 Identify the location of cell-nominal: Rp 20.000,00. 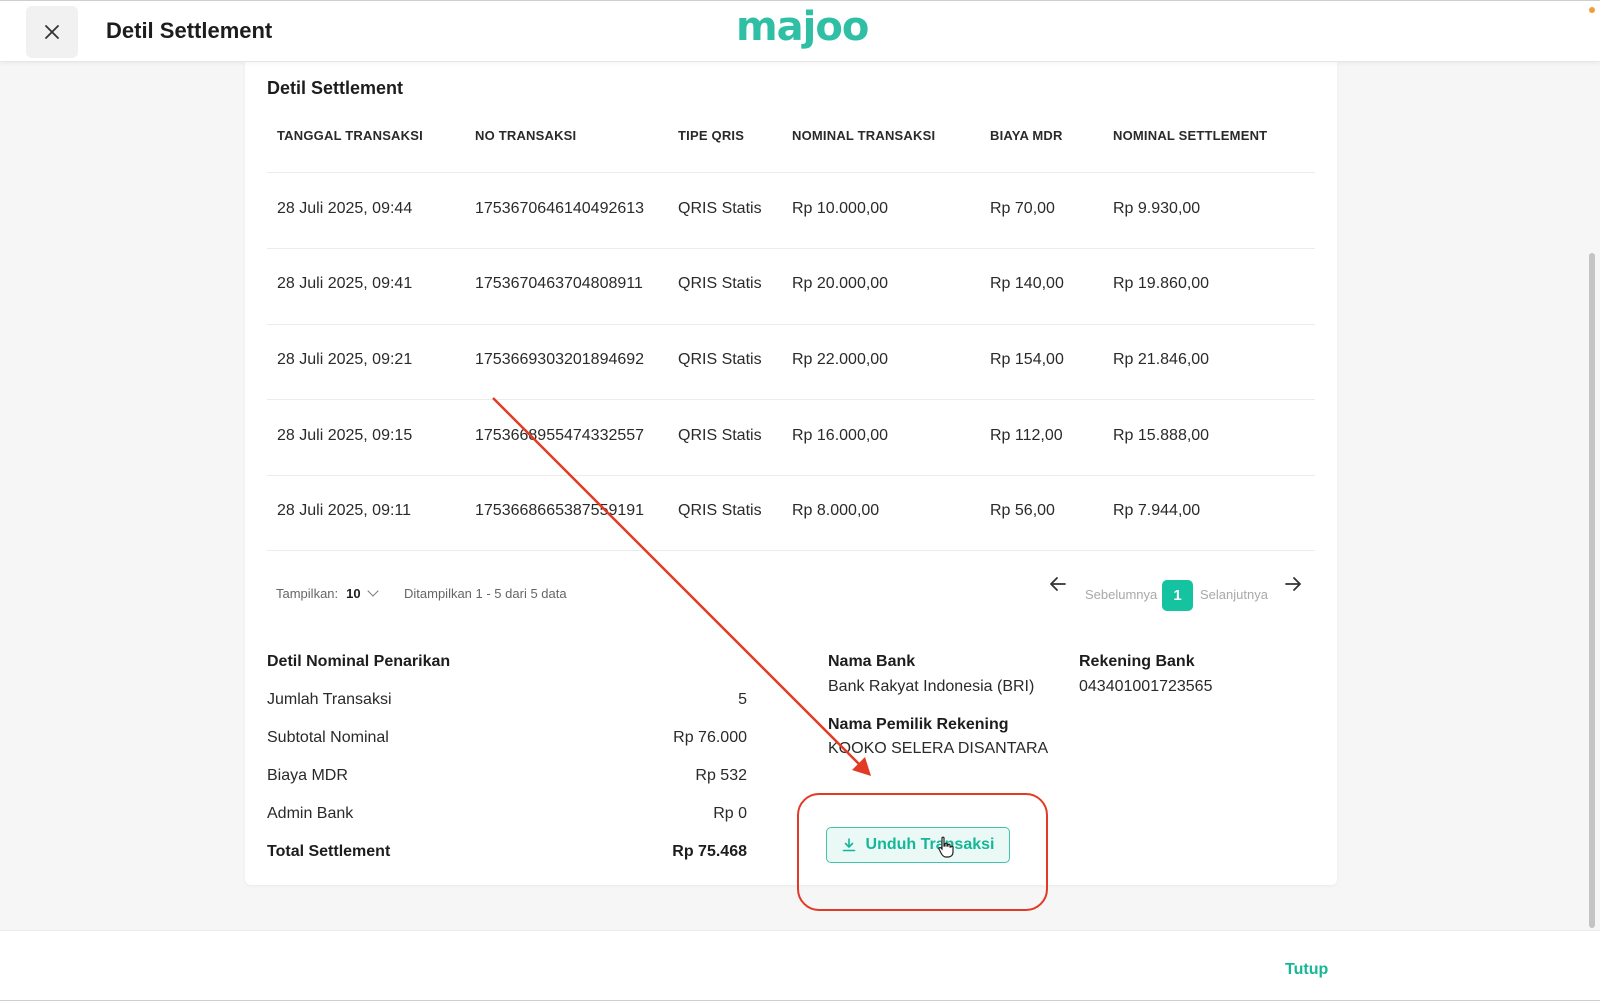
(840, 283).